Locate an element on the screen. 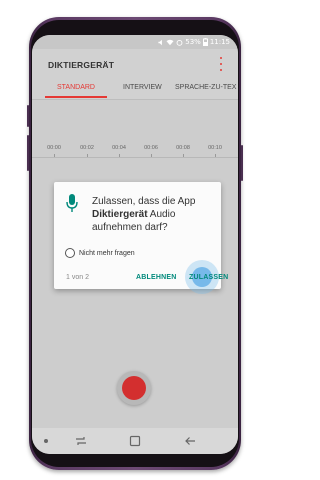 The width and height of the screenshot is (320, 480). active-tab-indicator is located at coordinates (76, 97).